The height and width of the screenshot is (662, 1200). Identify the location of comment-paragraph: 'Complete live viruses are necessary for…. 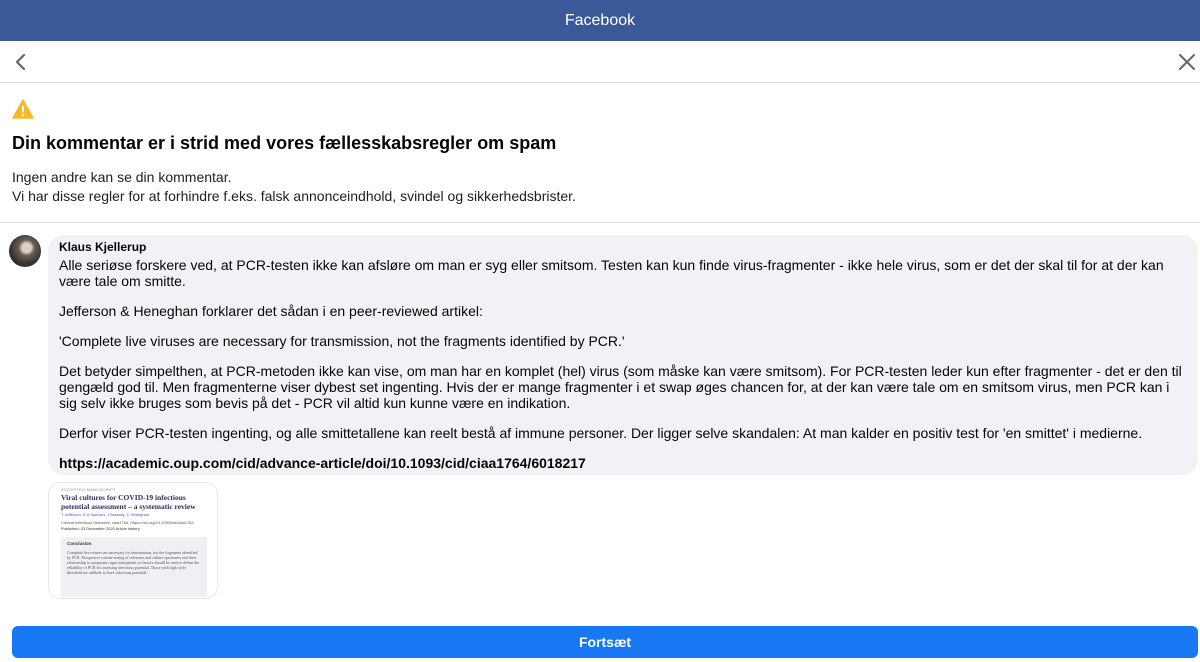
(342, 341).